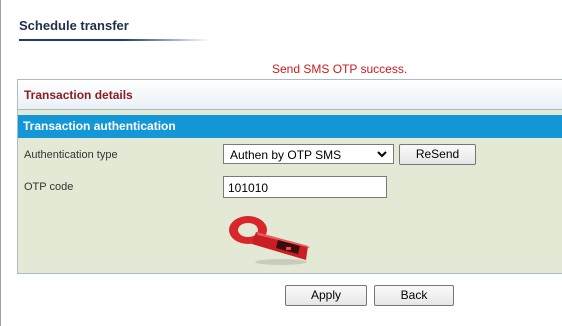  What do you see at coordinates (326, 295) in the screenshot?
I see `apply-button: Apply` at bounding box center [326, 295].